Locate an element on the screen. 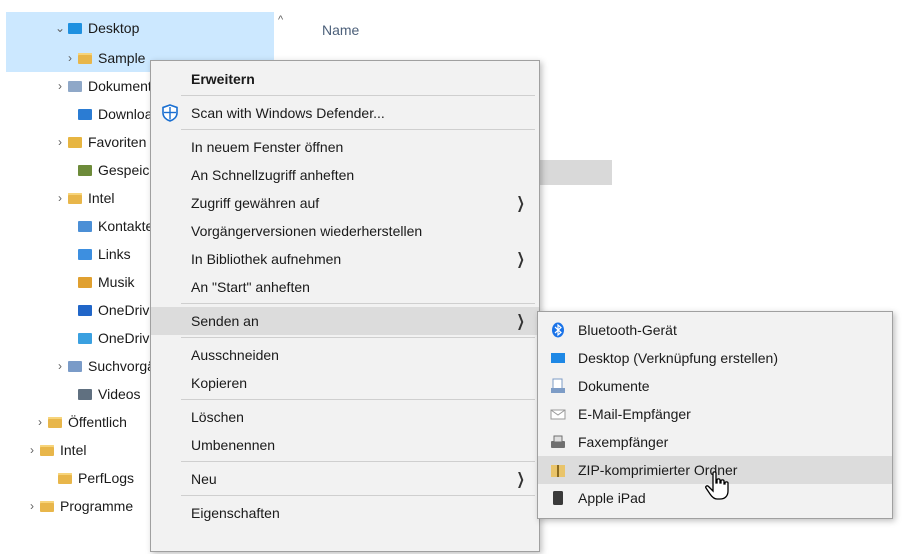 This screenshot has height=554, width=903. send-to-item: Faxempfänger is located at coordinates (715, 442).